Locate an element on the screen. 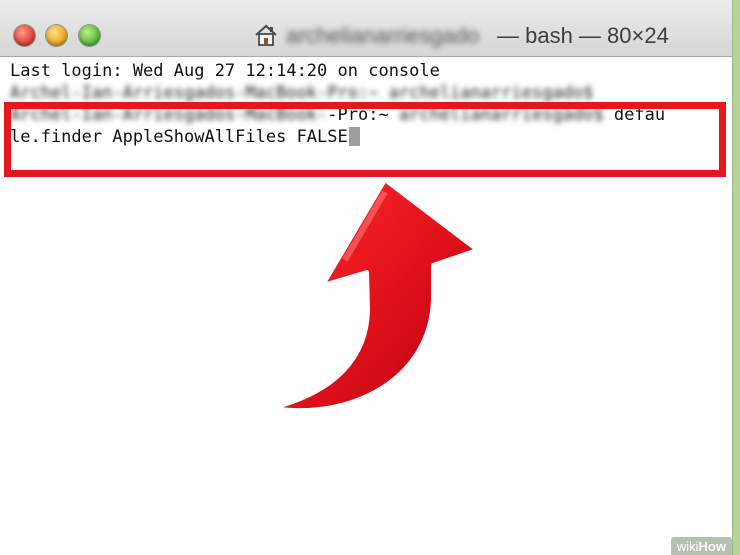 This screenshot has height=555, width=740. highlight-box is located at coordinates (365, 139).